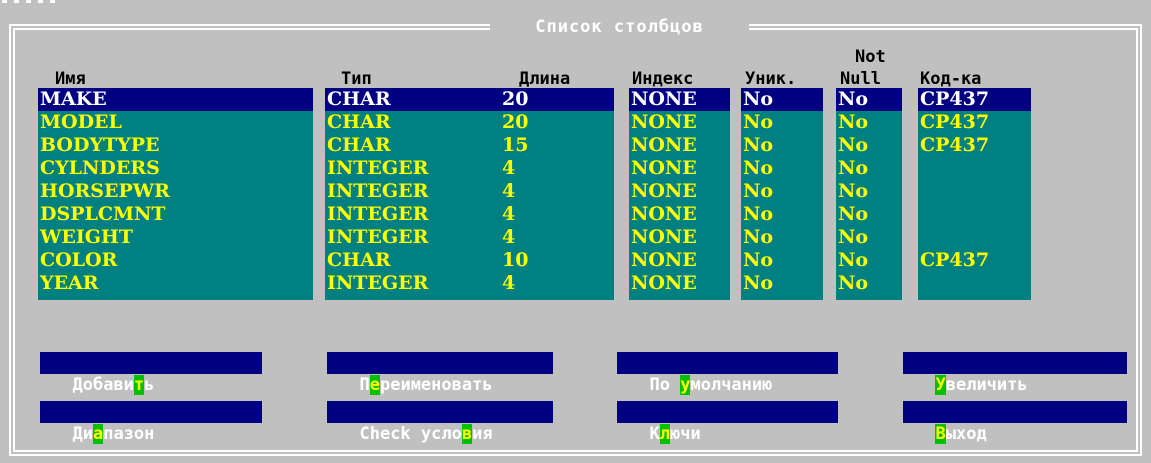  Describe the element at coordinates (151, 373) in the screenshot. I see `add-button: Добавить` at that location.